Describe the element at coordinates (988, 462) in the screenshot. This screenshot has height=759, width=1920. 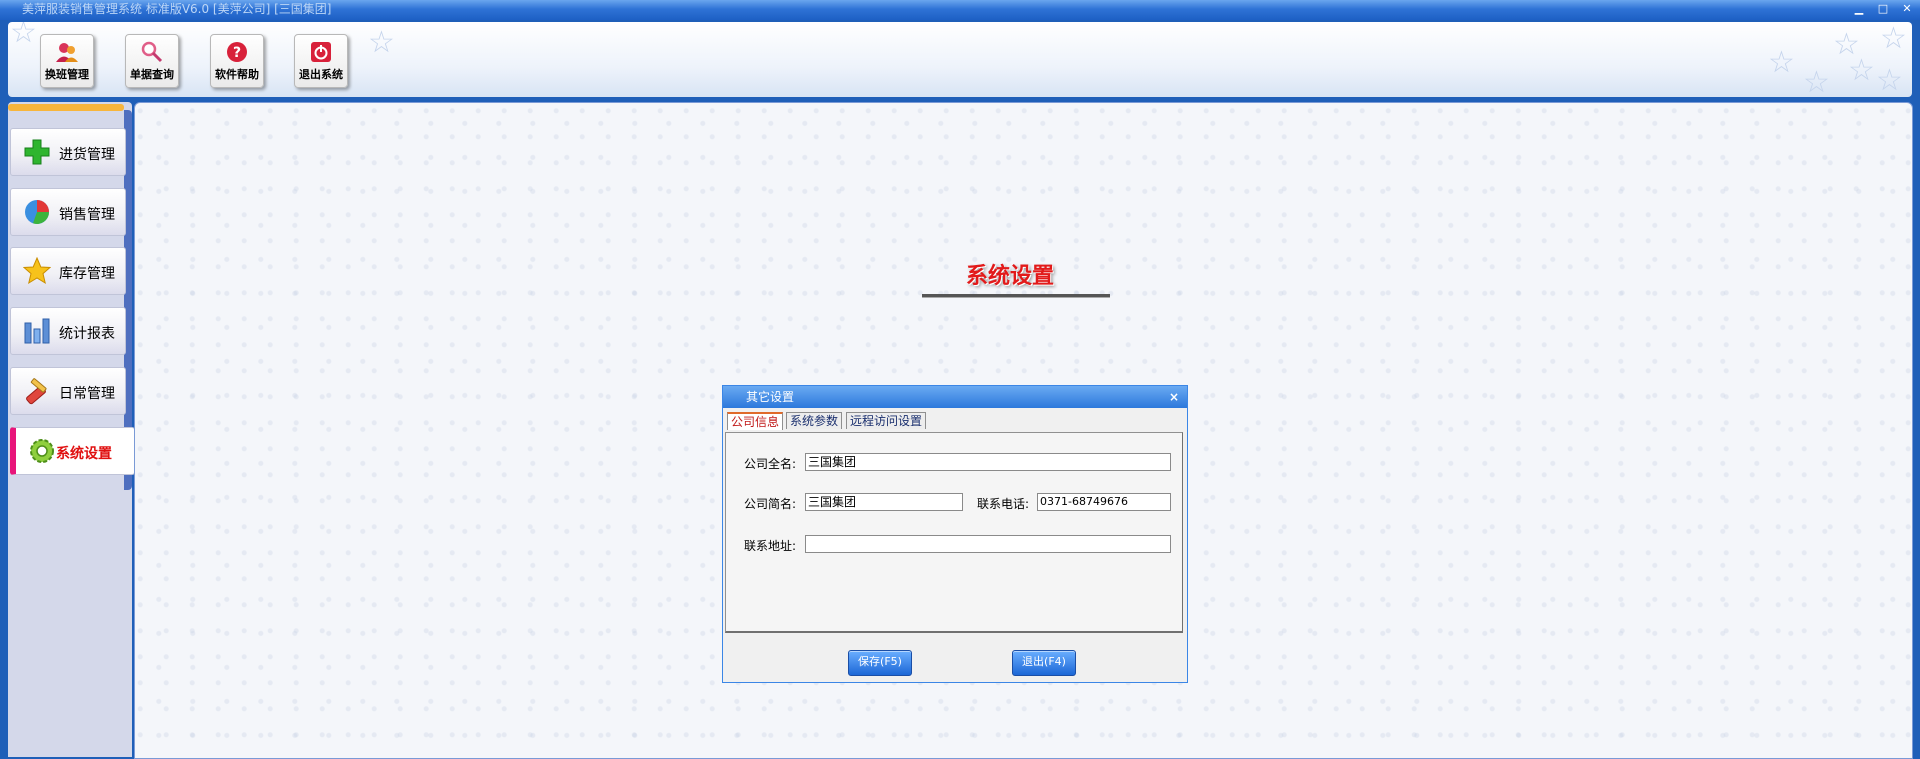
I see `company-full-name-input` at that location.